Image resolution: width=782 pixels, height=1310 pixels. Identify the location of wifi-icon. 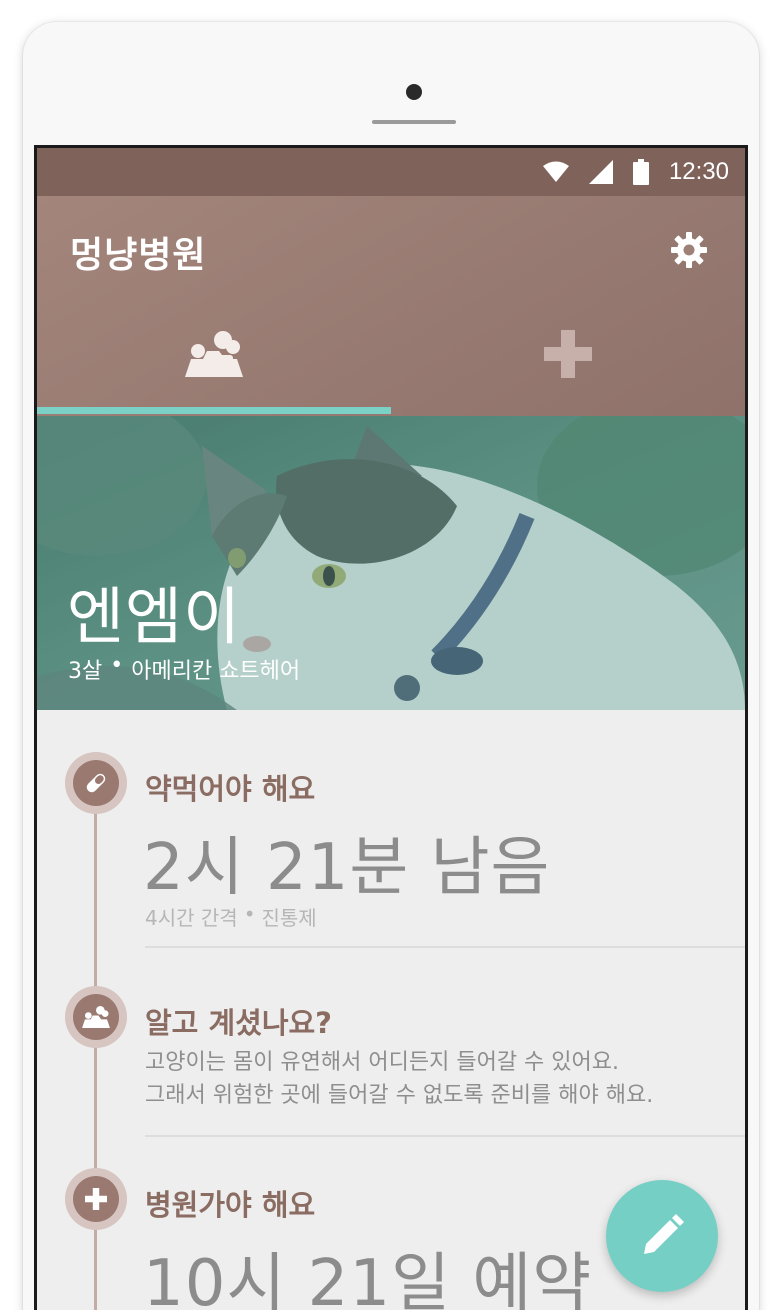
(555, 171).